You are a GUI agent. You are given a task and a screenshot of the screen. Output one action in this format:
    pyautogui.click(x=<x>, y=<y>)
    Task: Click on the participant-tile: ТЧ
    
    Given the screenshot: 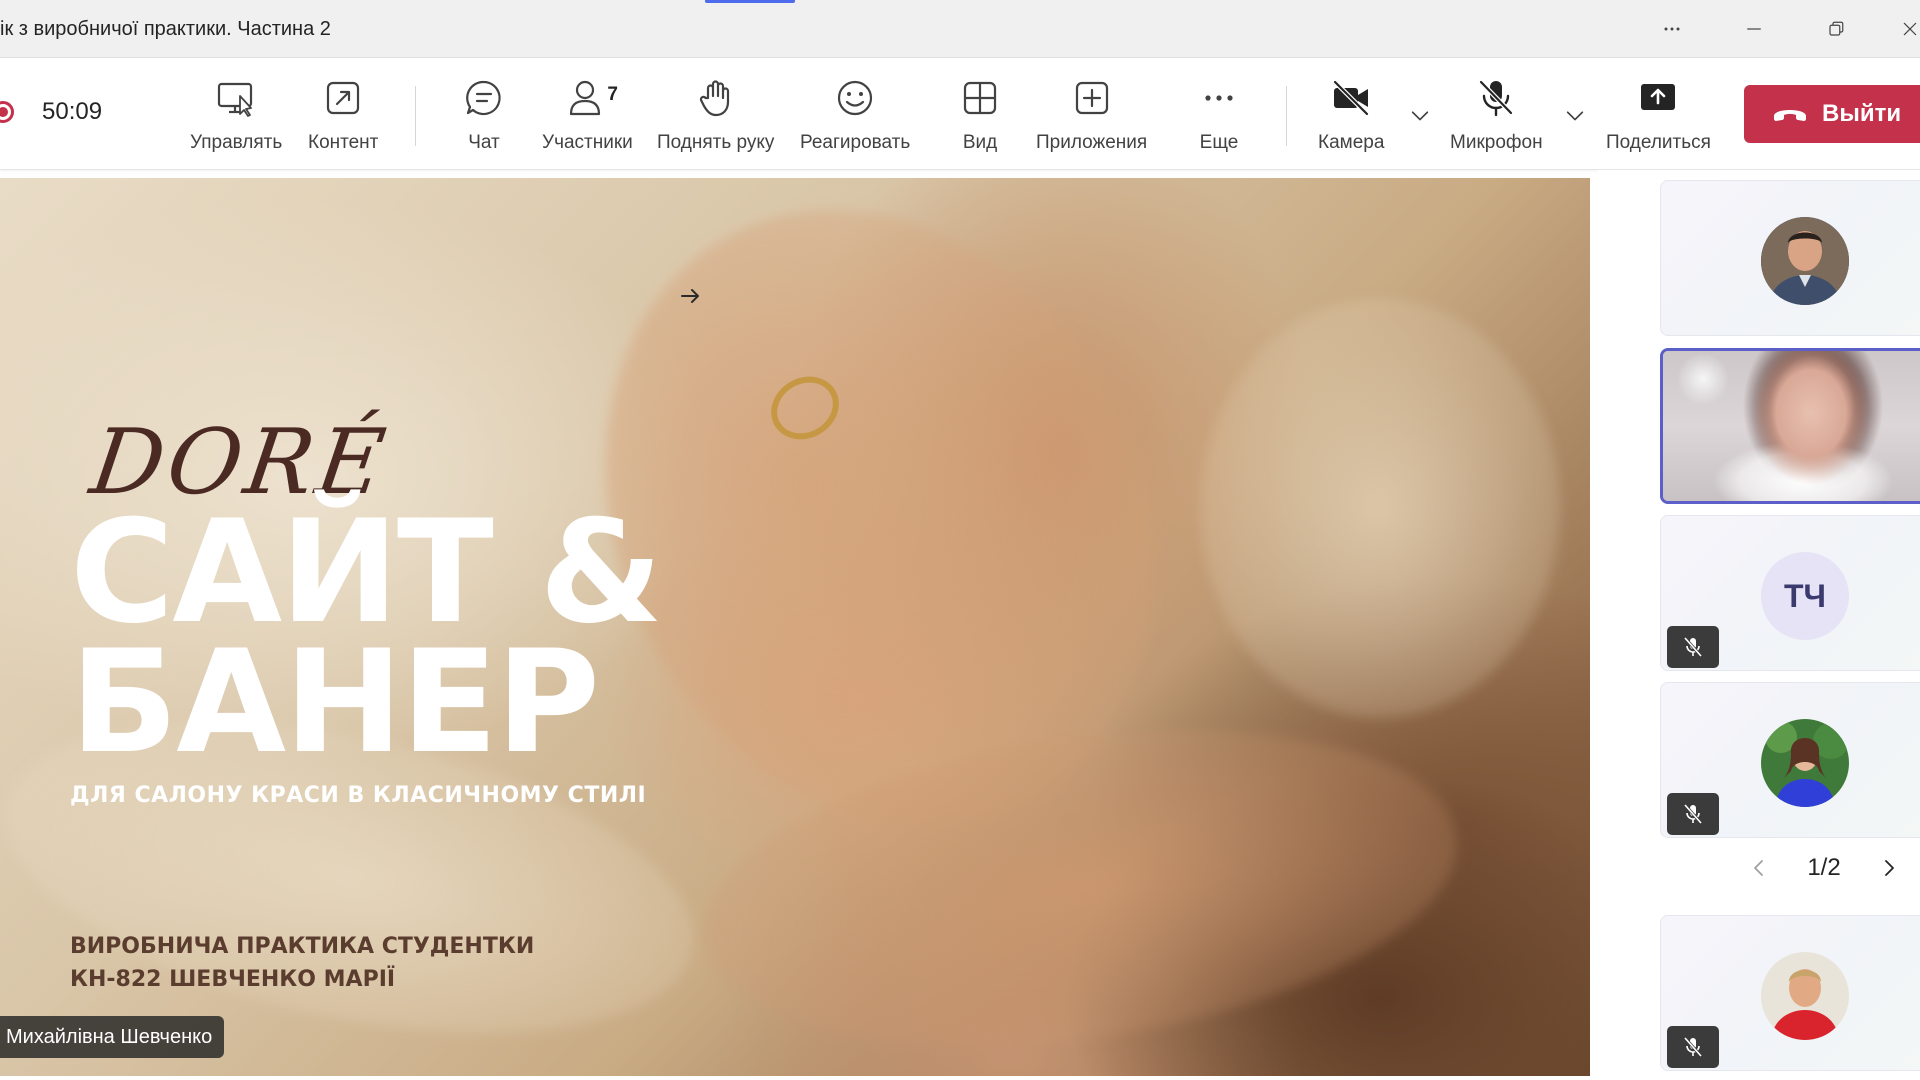 What is the action you would take?
    pyautogui.click(x=1790, y=593)
    